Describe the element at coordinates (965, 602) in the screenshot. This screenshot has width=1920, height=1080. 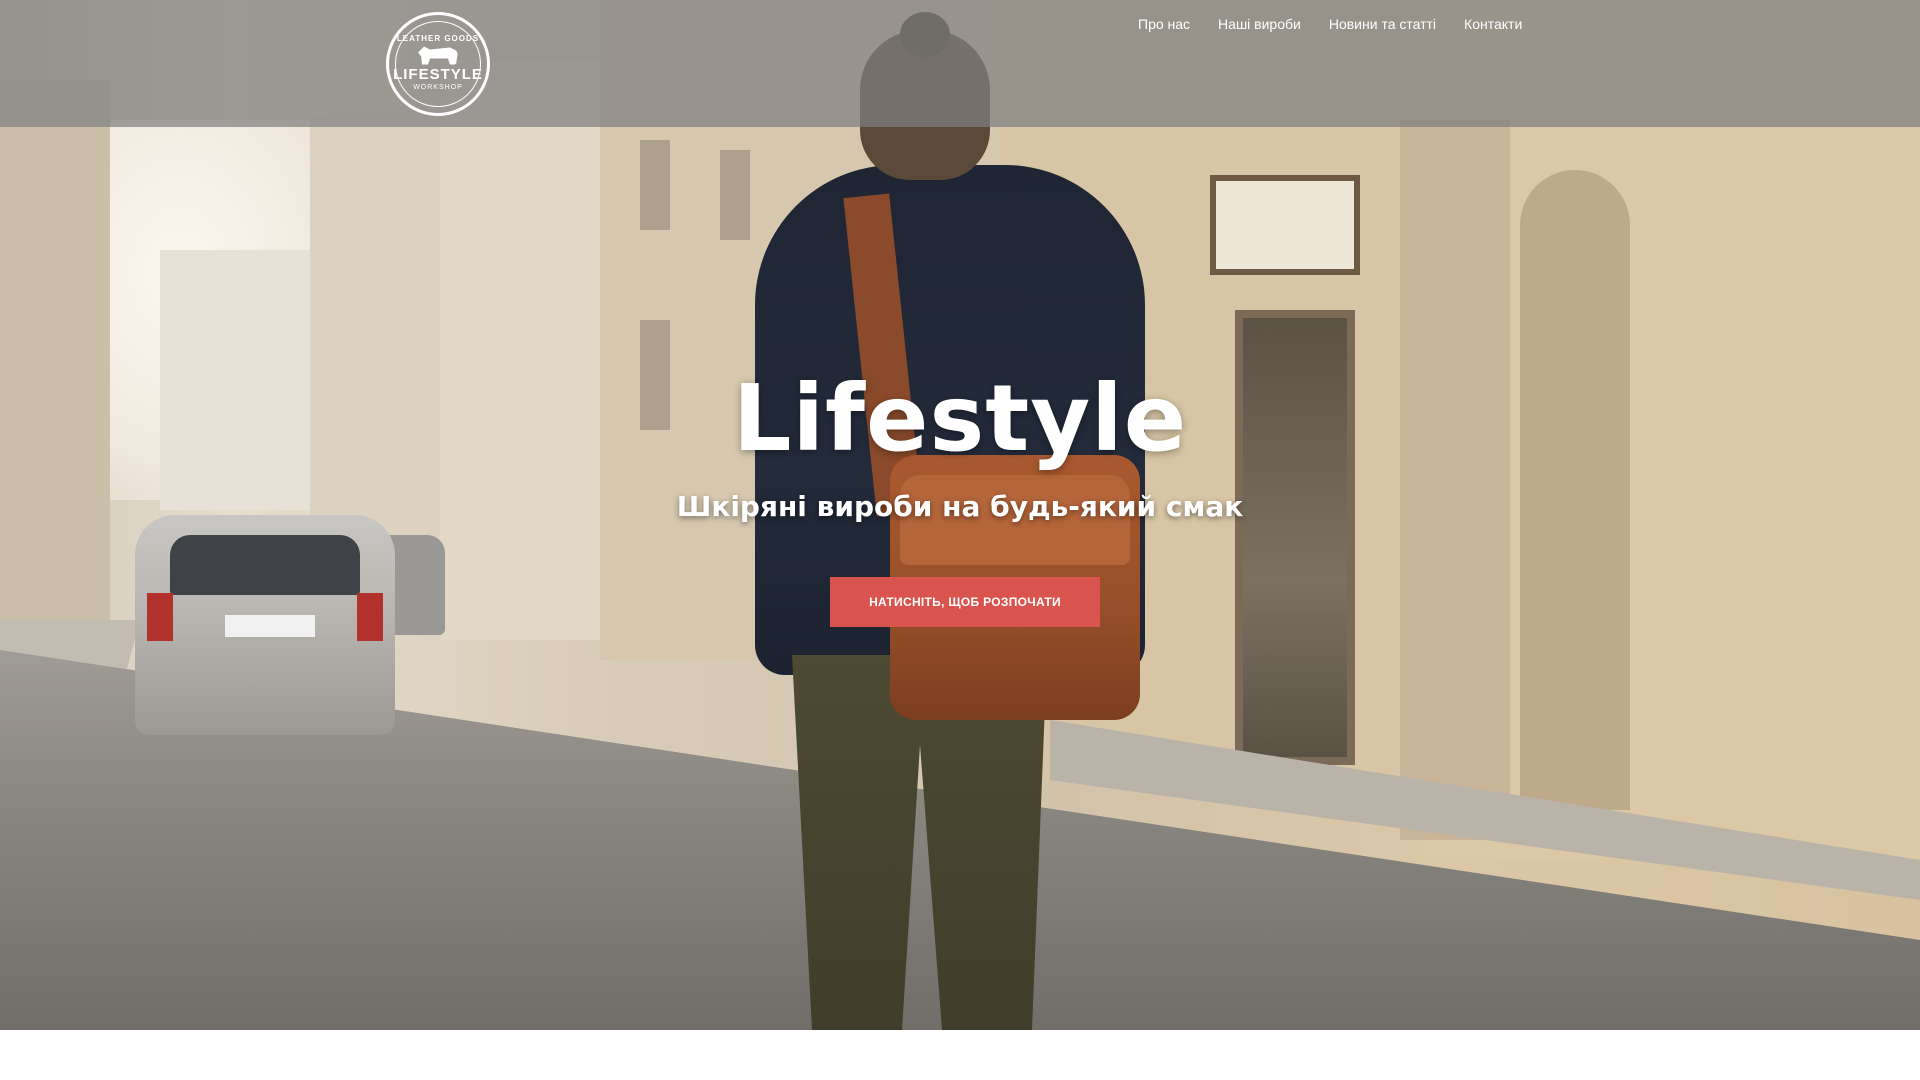
I see `cta-button: НАТИСНІТЬ, ЩОБ РОЗПОЧАТИ` at that location.